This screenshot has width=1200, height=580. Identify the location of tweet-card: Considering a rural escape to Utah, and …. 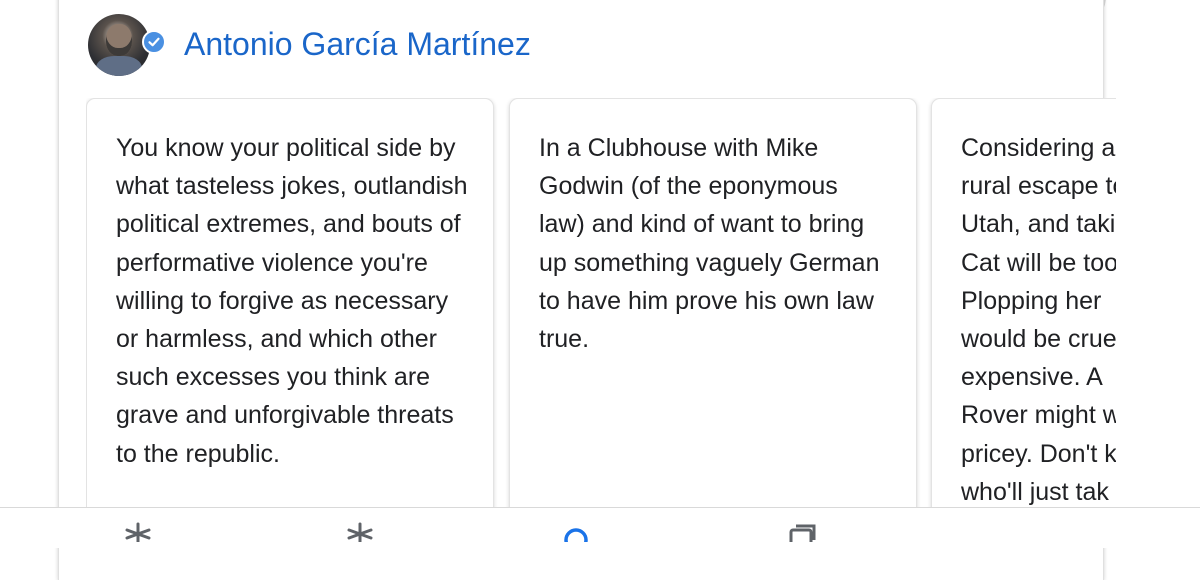
(1023, 317).